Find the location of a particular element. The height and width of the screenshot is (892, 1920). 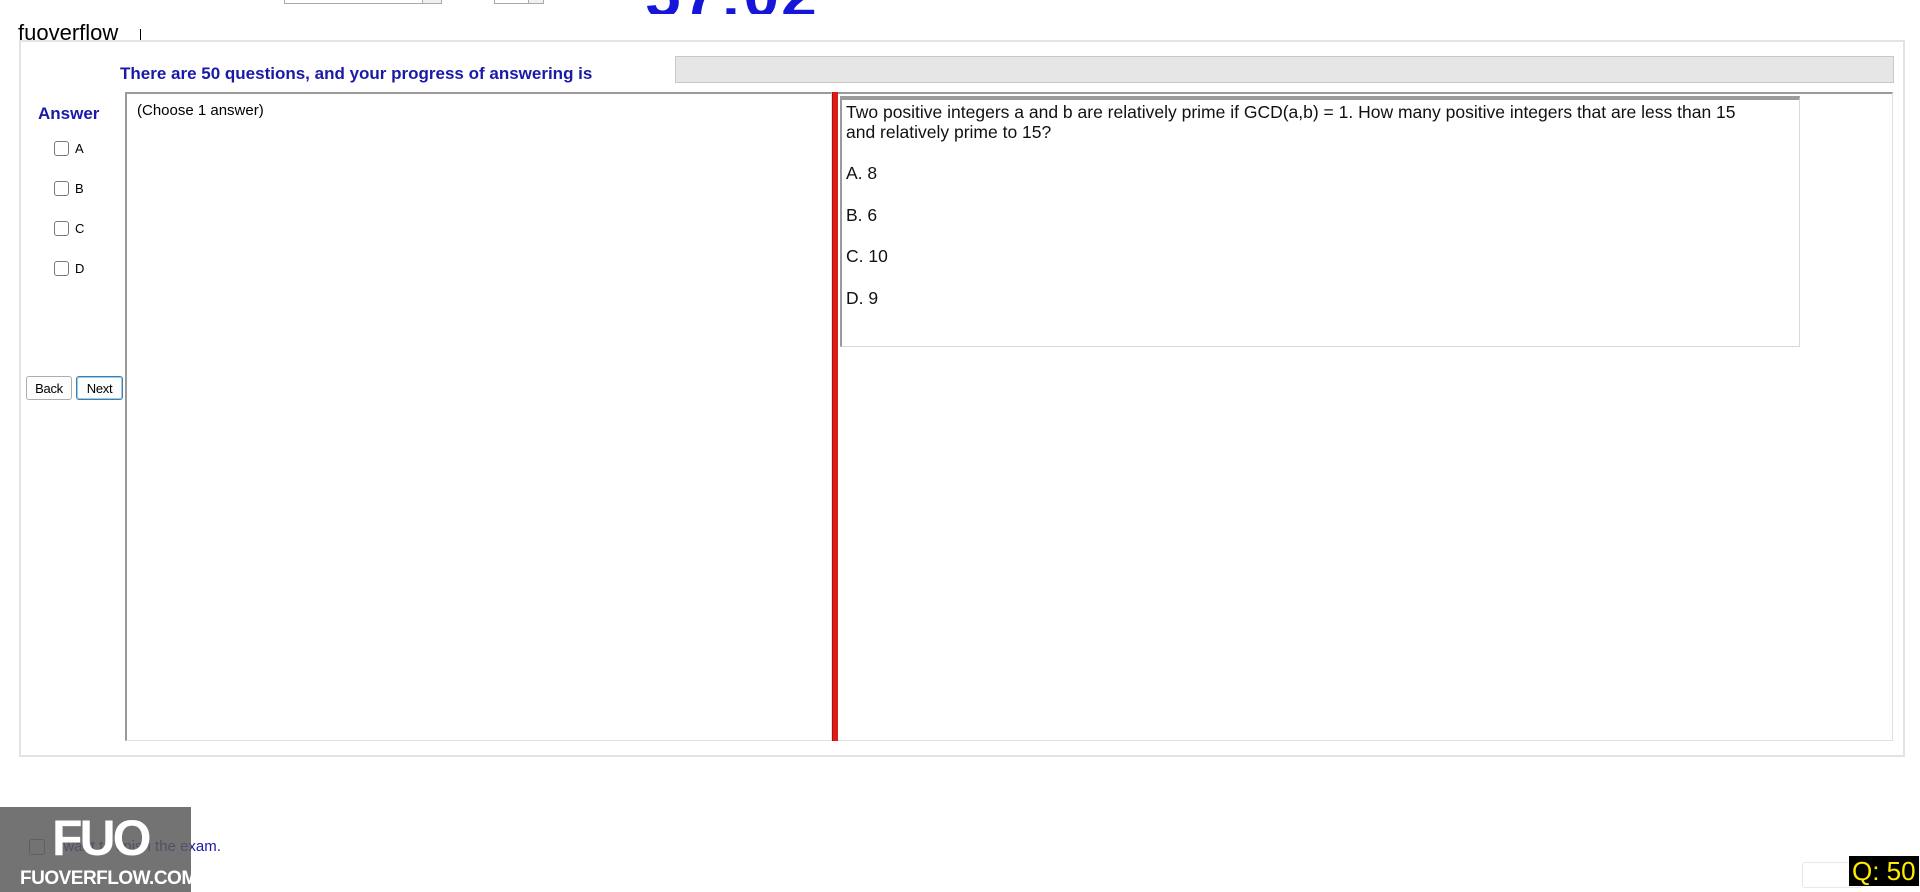

answer-option-d: D is located at coordinates (69, 268).